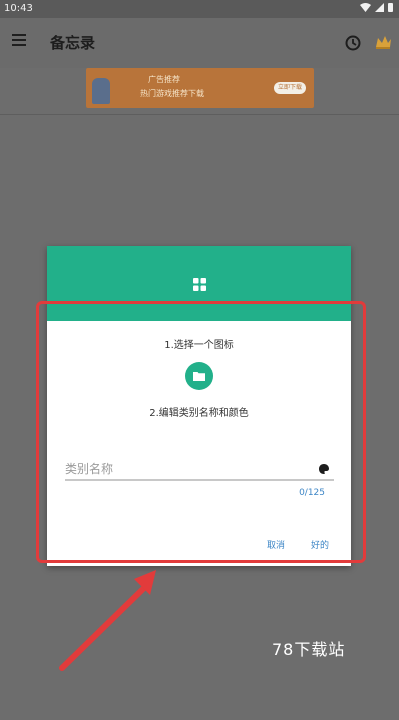  Describe the element at coordinates (199, 43) in the screenshot. I see `app-bar: 备忘录` at that location.